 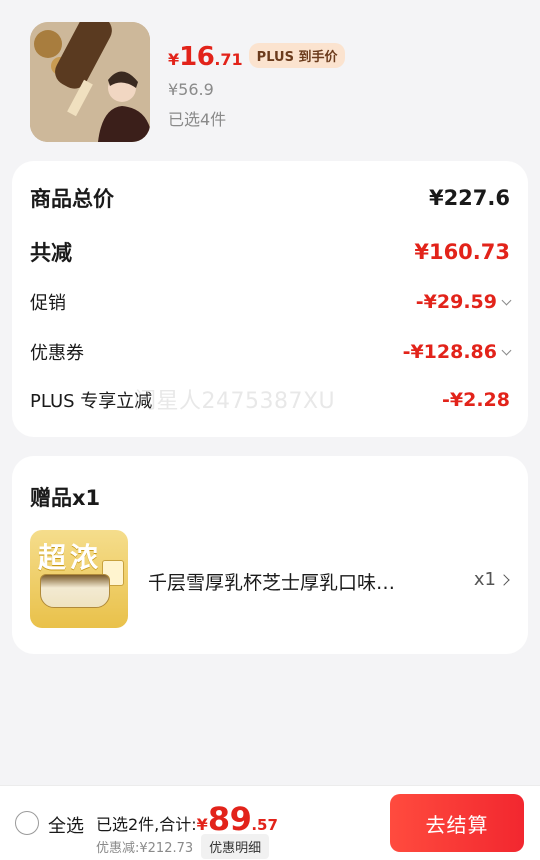 What do you see at coordinates (65, 498) in the screenshot?
I see `gift-title: 赠品x1` at bounding box center [65, 498].